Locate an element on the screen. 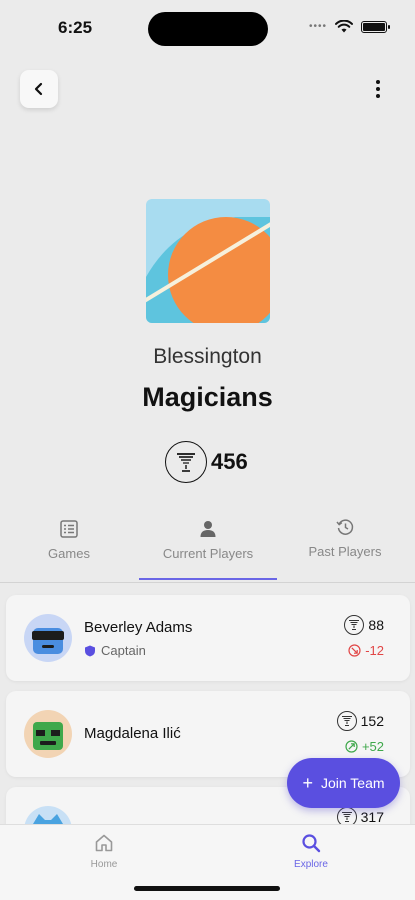 This screenshot has width=415, height=900. tab-past-players: Past Players is located at coordinates (345, 546).